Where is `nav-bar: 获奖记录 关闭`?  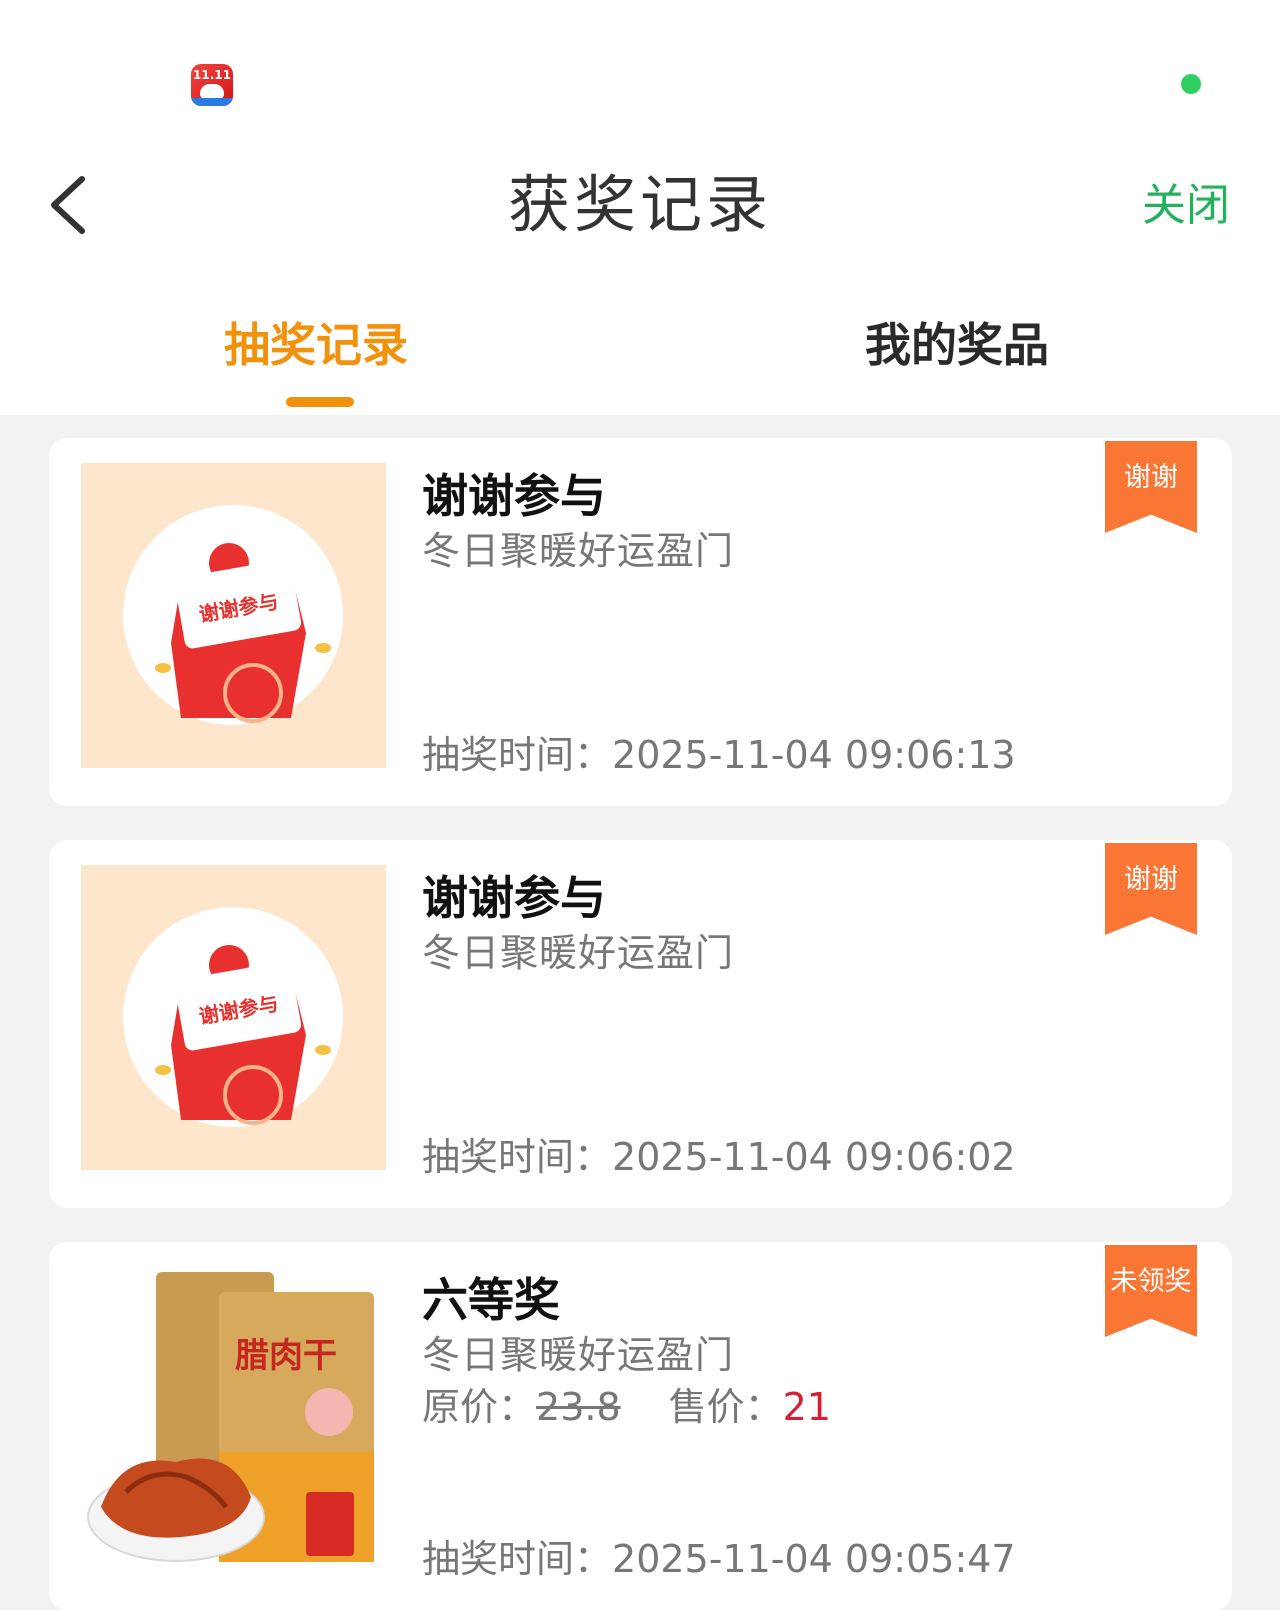 nav-bar: 获奖记录 关闭 is located at coordinates (640, 205).